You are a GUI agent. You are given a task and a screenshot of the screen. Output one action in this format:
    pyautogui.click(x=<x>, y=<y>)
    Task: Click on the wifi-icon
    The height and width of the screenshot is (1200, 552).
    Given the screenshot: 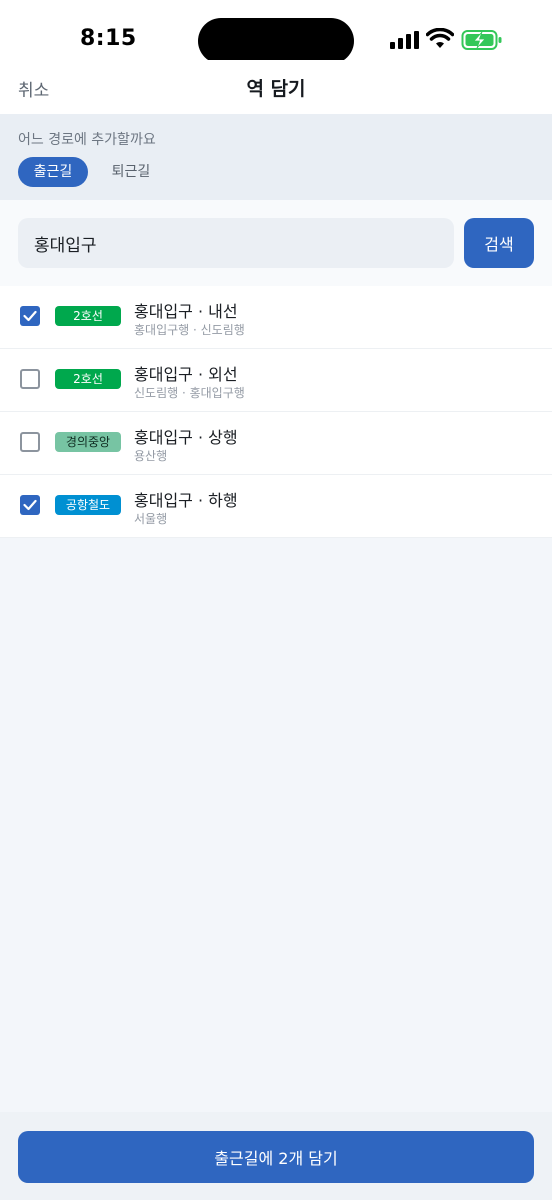 What is the action you would take?
    pyautogui.click(x=440, y=38)
    